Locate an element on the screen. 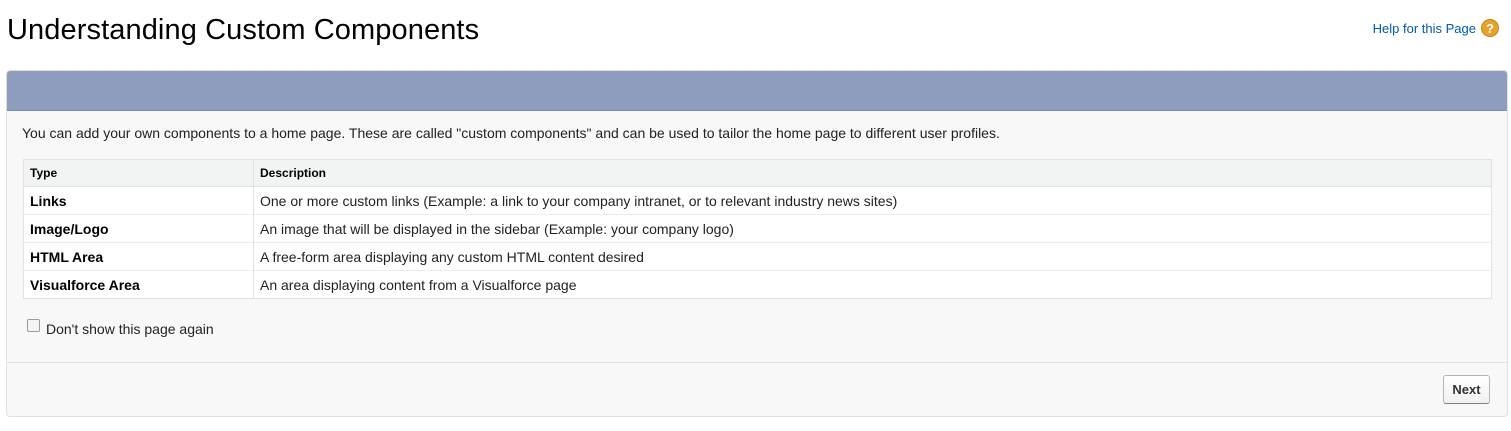  panel-header-bar is located at coordinates (757, 91).